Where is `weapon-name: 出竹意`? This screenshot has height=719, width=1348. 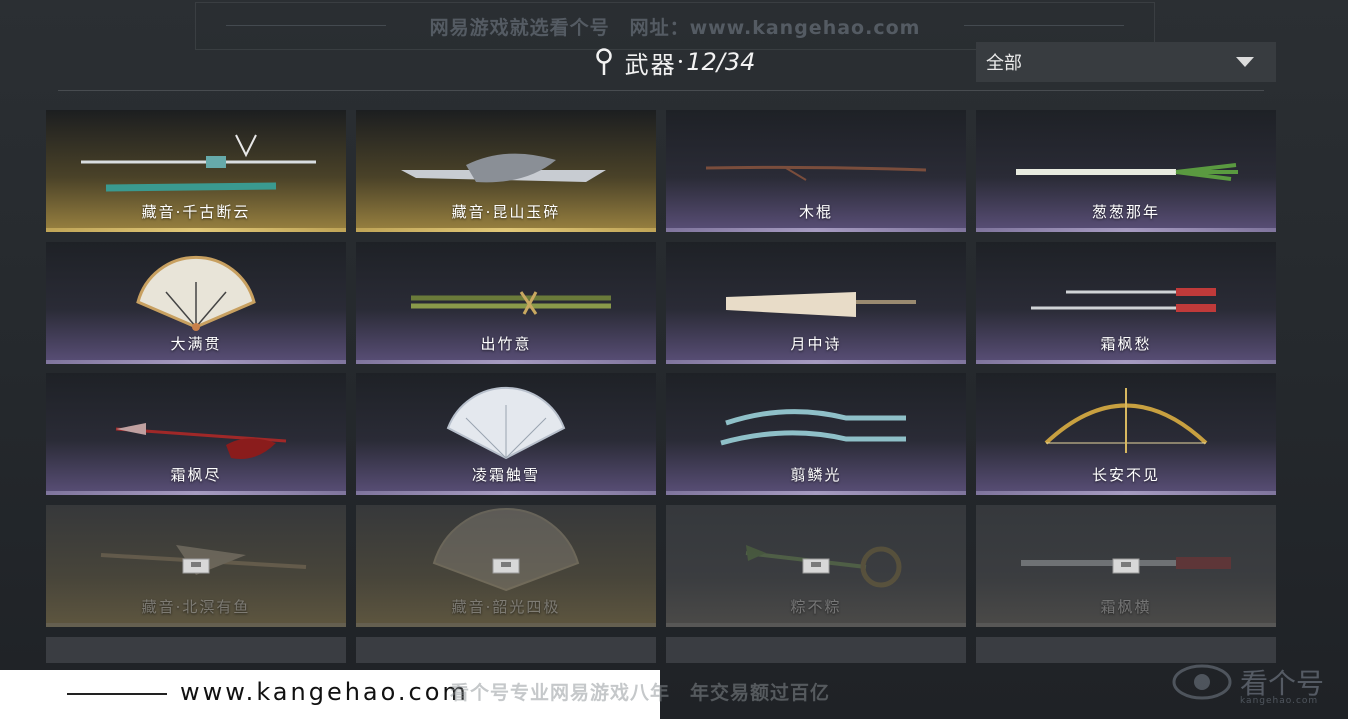 weapon-name: 出竹意 is located at coordinates (506, 343).